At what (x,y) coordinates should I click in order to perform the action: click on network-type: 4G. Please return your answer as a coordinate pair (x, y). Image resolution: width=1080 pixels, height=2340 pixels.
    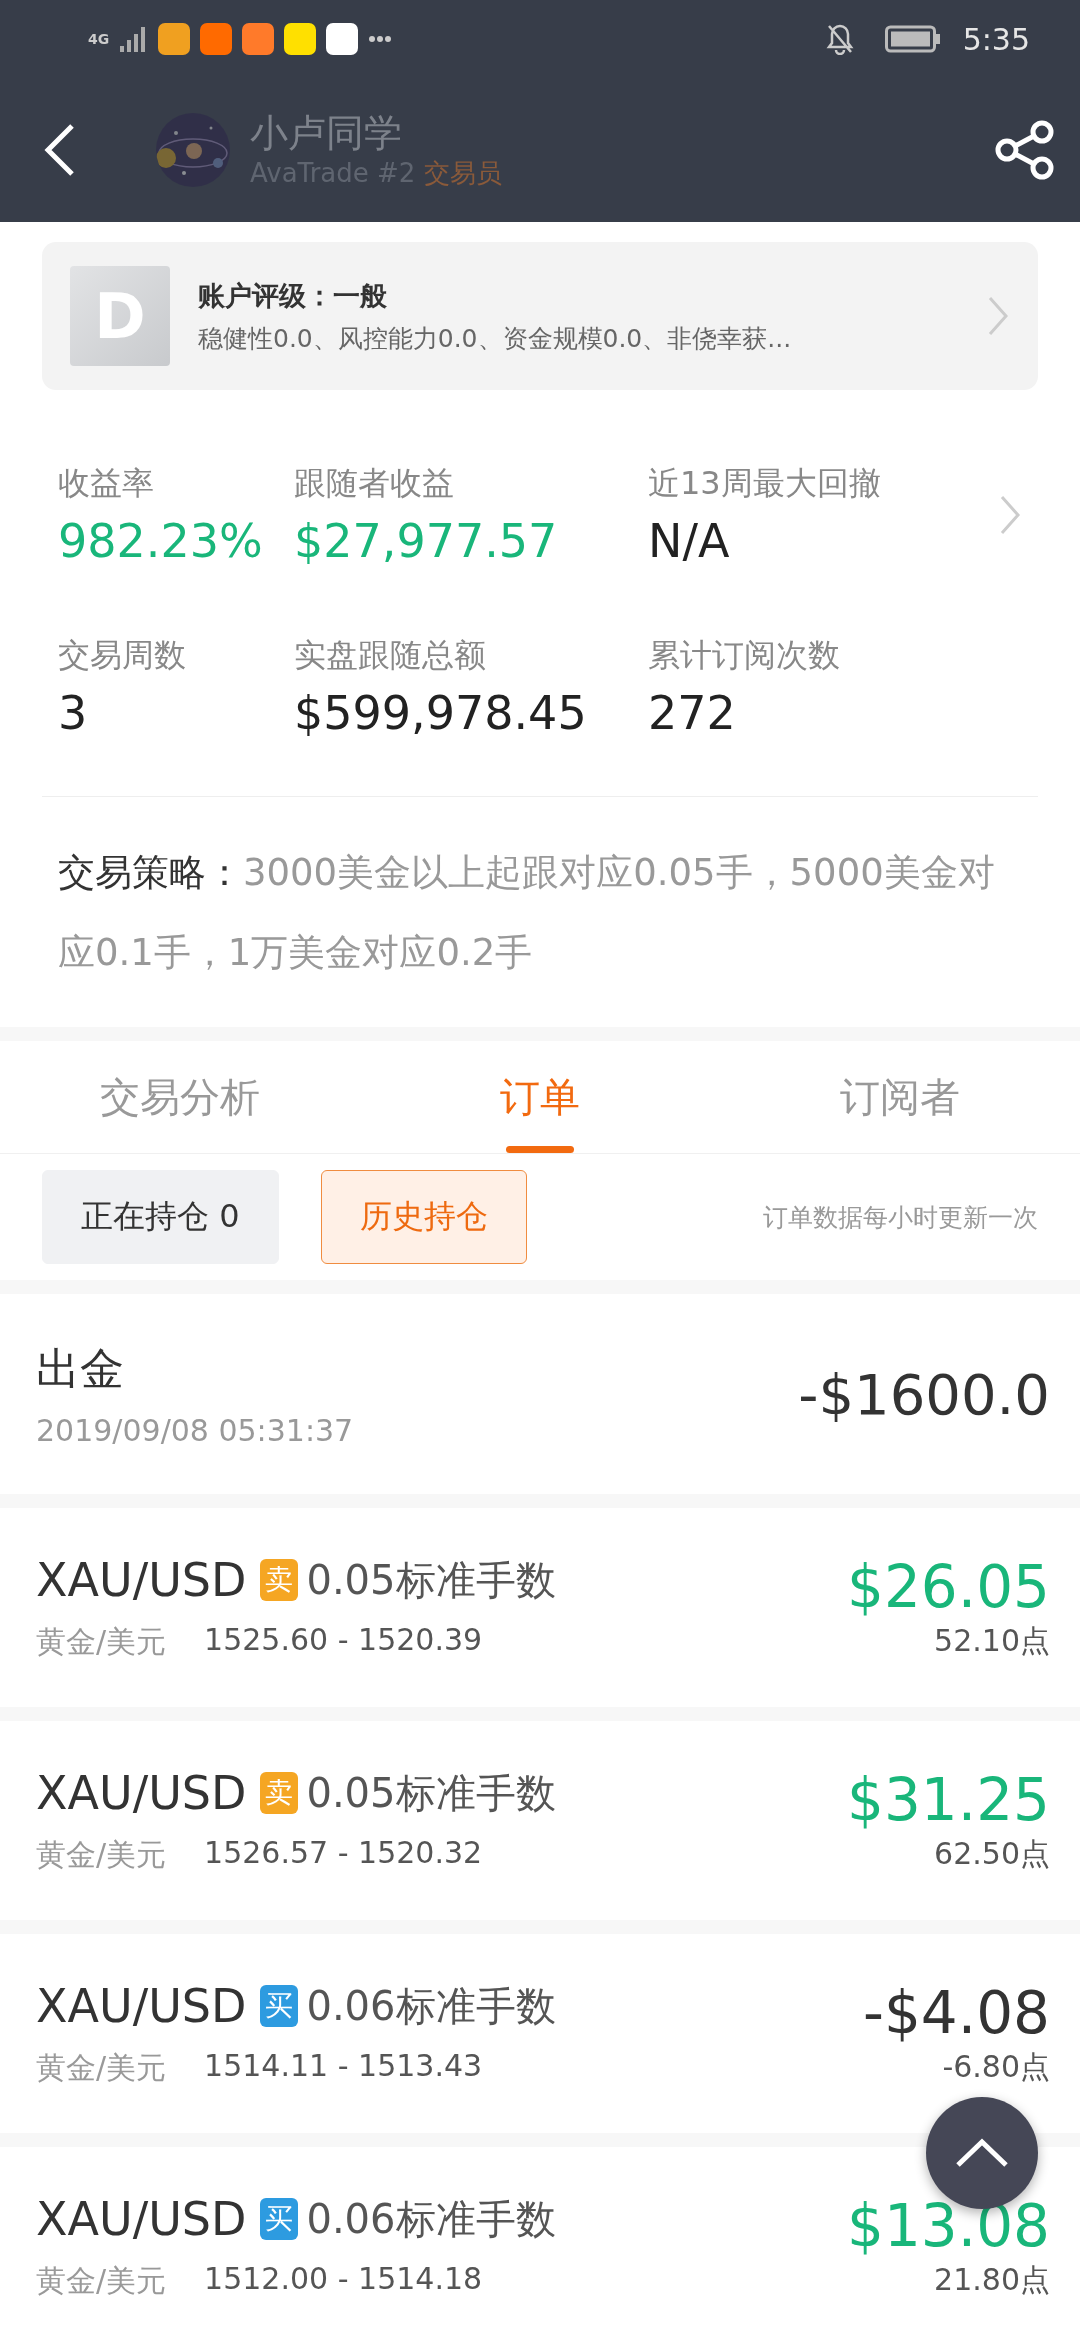
    Looking at the image, I should click on (98, 39).